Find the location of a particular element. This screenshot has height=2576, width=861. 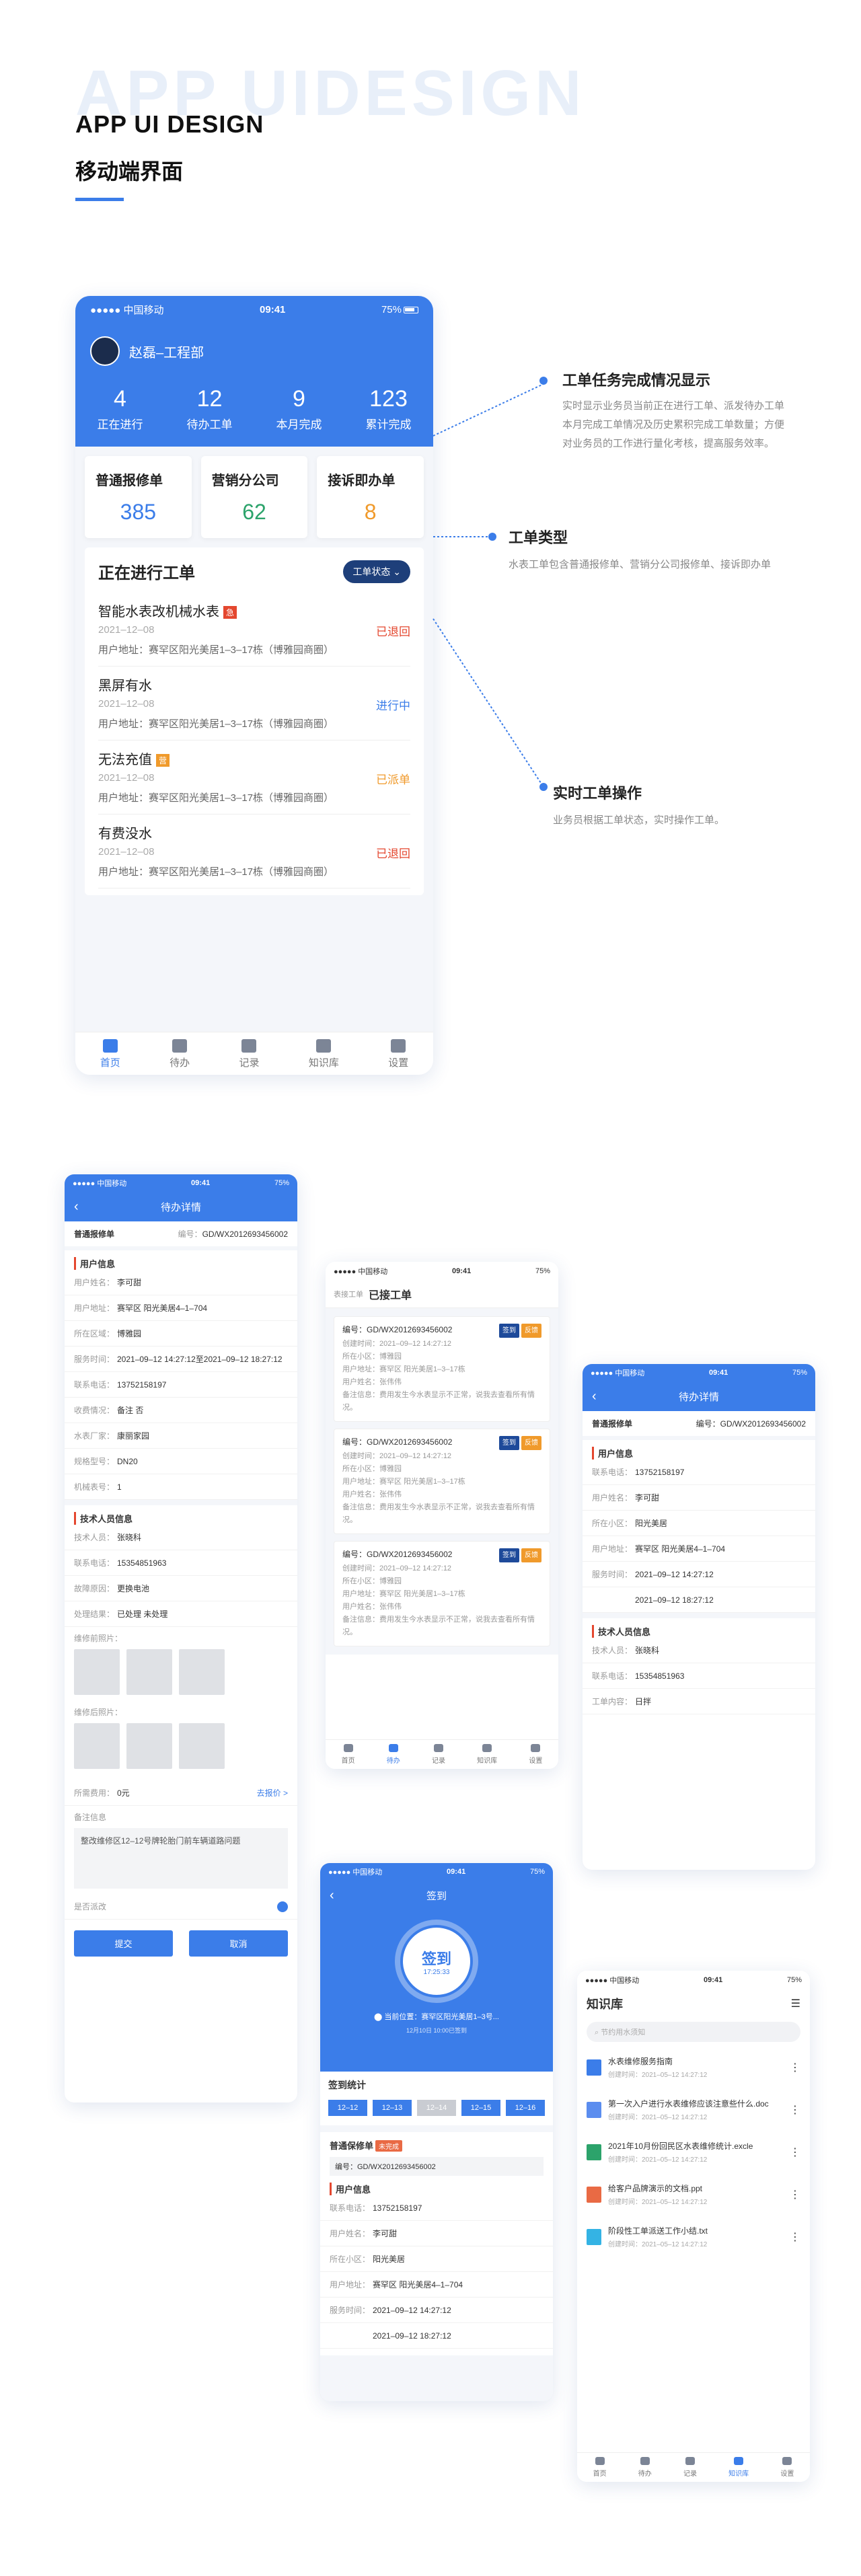

status-filter-button: 工单状态 ⌄ is located at coordinates (376, 571).